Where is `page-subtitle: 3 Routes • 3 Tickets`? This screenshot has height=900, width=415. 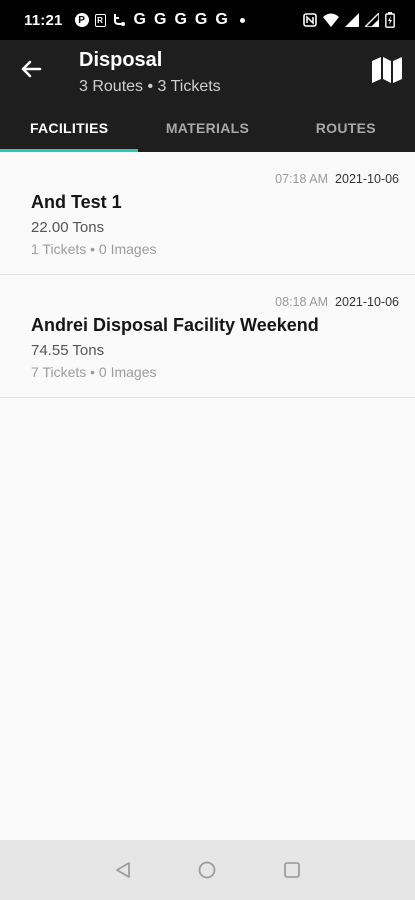 page-subtitle: 3 Routes • 3 Tickets is located at coordinates (150, 86).